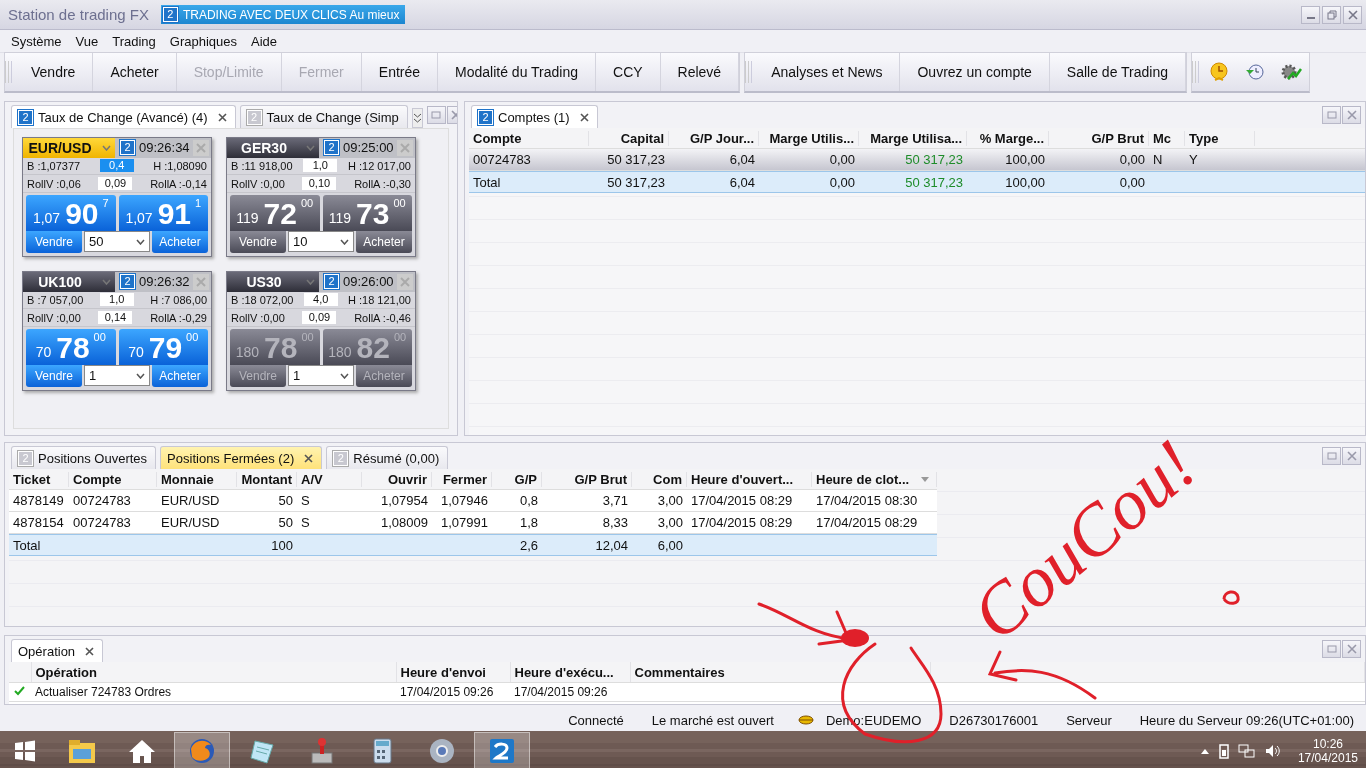 The height and width of the screenshot is (768, 1366). Describe the element at coordinates (670, 522) in the screenshot. I see `table-cell-text: 3,00` at that location.